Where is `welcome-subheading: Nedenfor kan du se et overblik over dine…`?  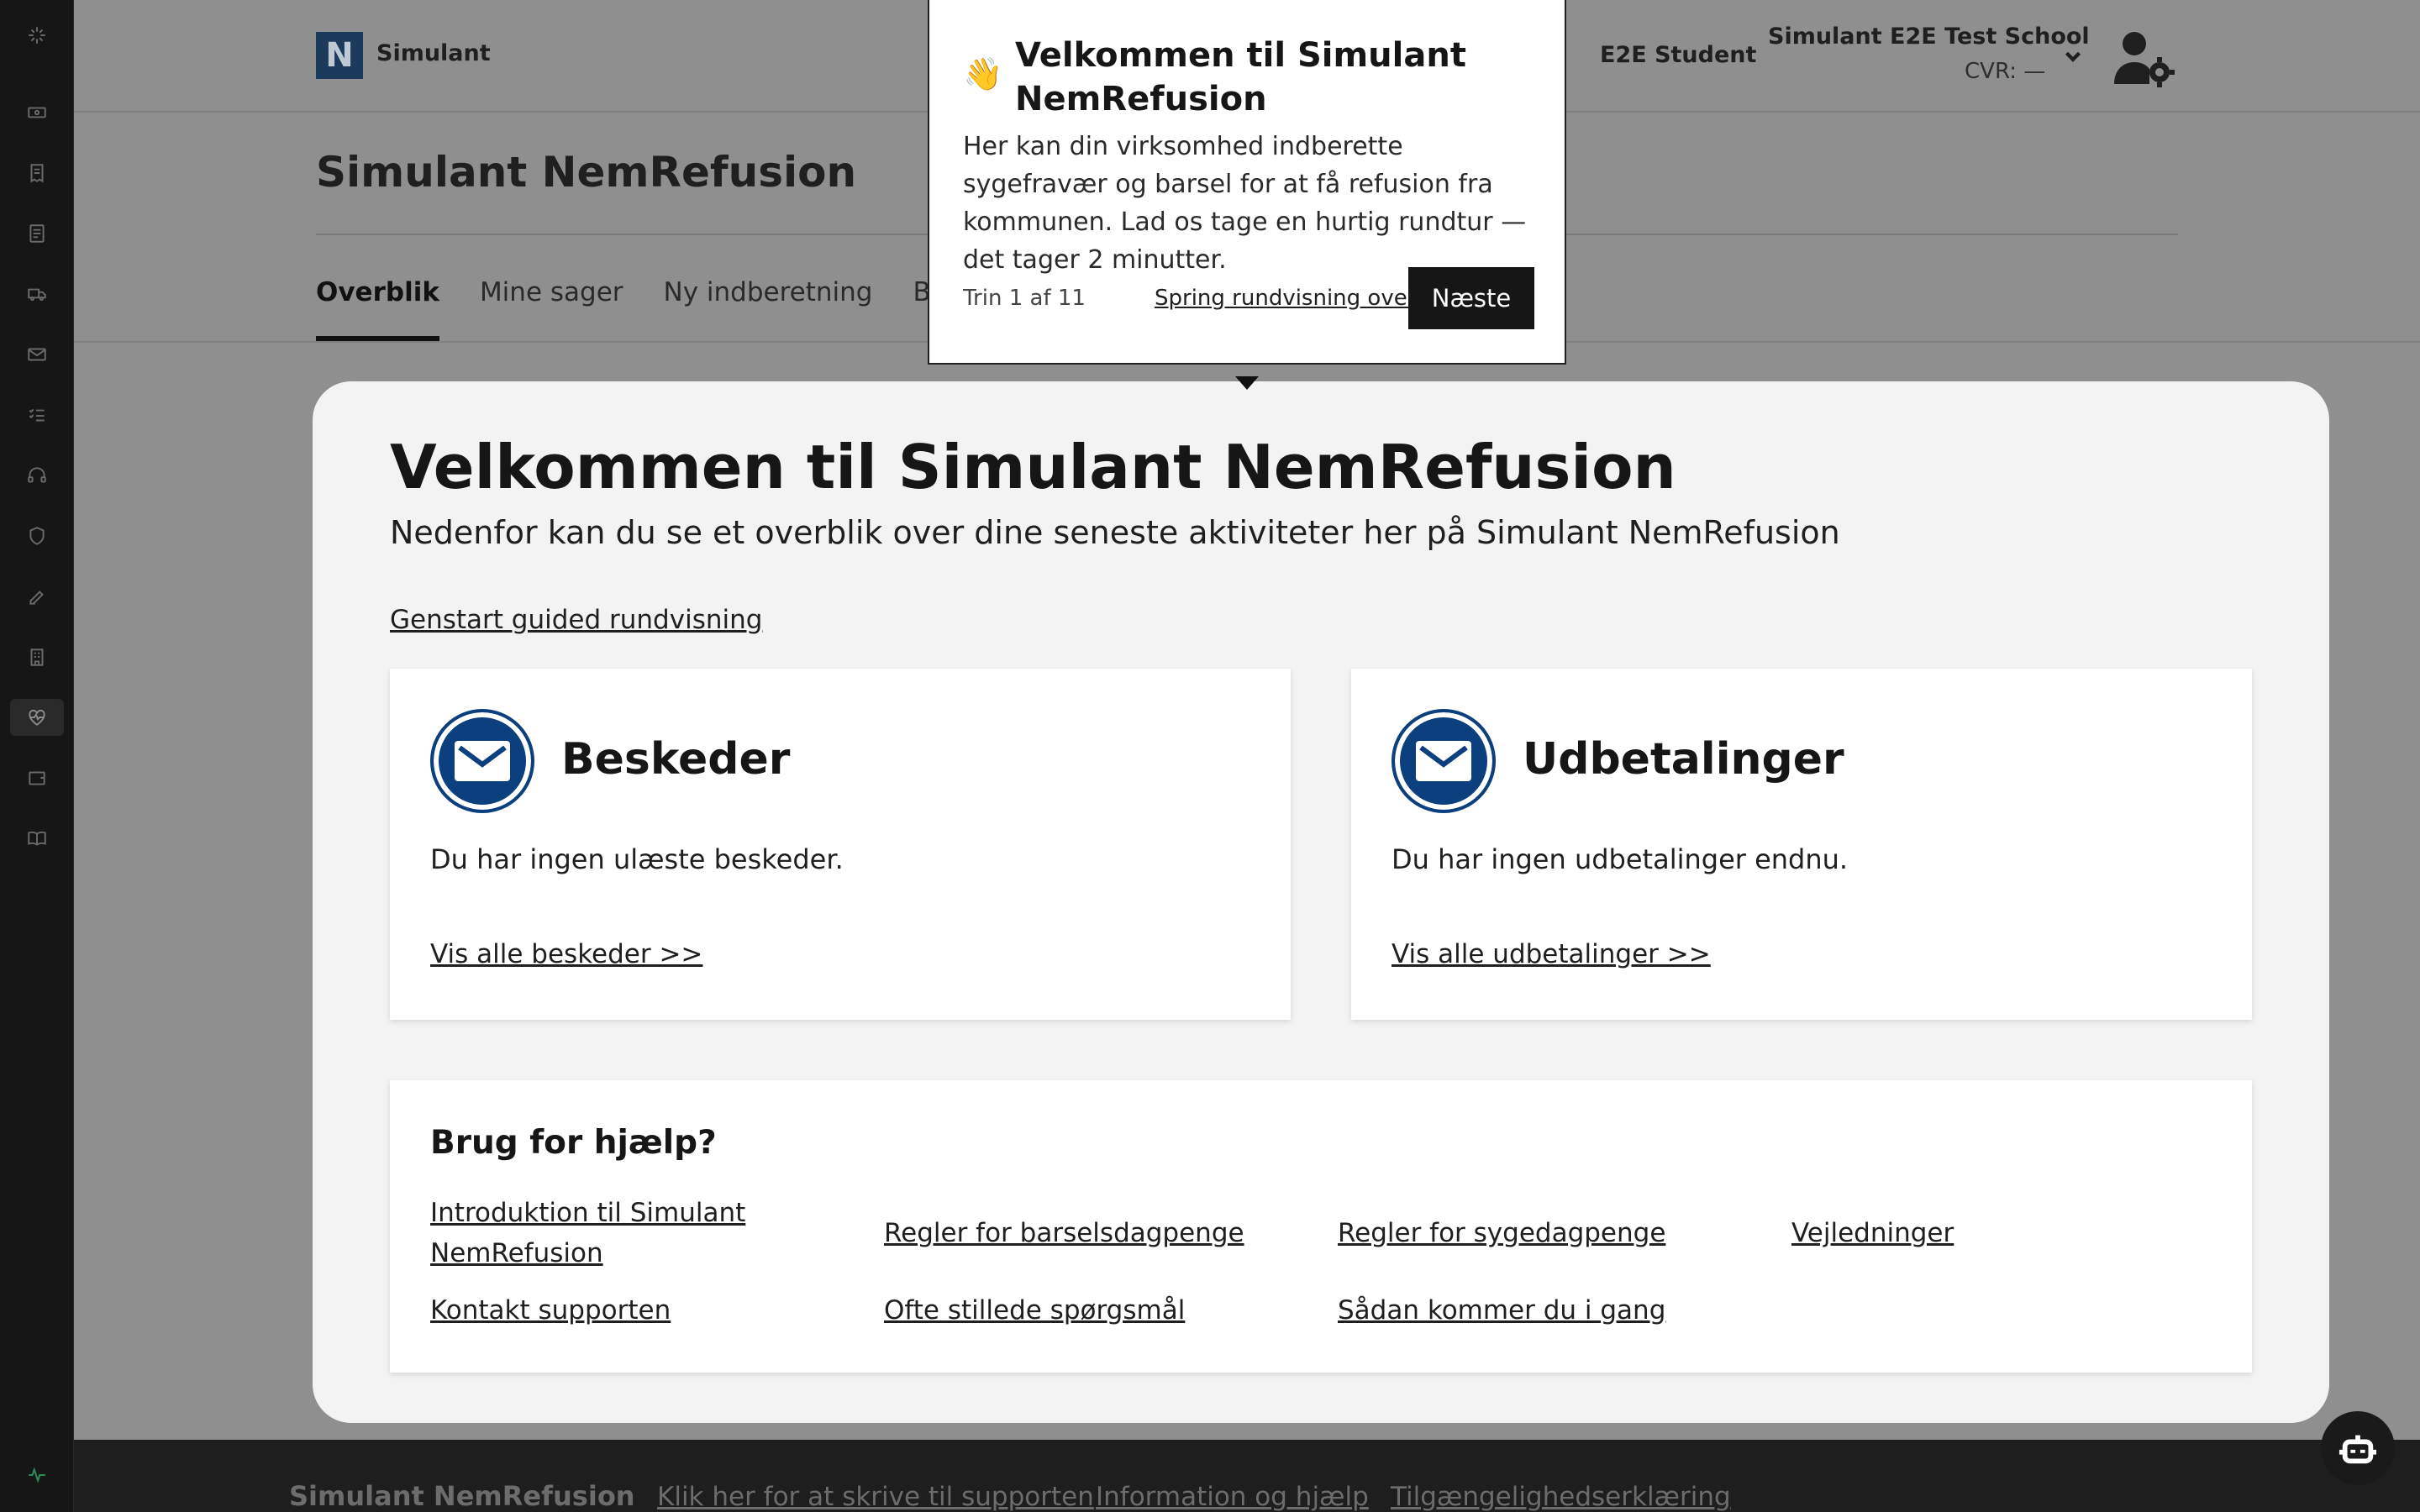
welcome-subheading: Nedenfor kan du se et overblik over dine… is located at coordinates (1115, 532).